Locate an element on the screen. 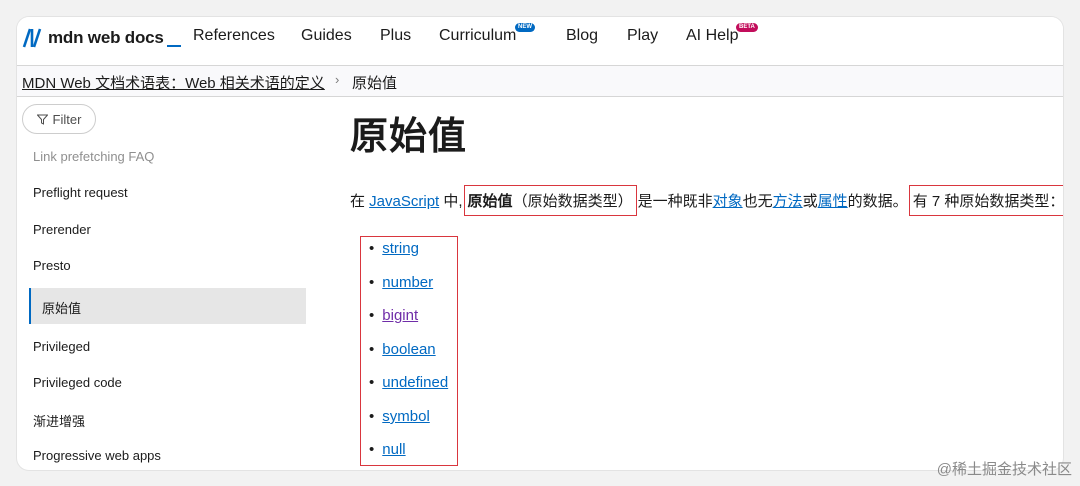  list-item: • null is located at coordinates (387, 449).